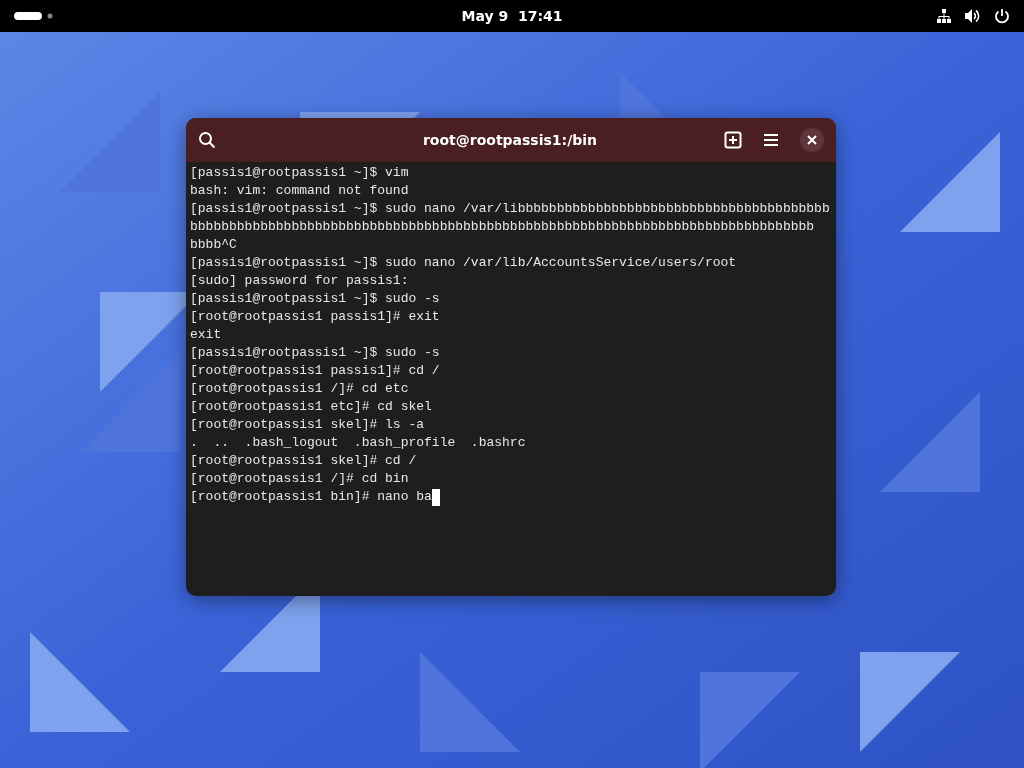  I want to click on network-icon, so click(944, 16).